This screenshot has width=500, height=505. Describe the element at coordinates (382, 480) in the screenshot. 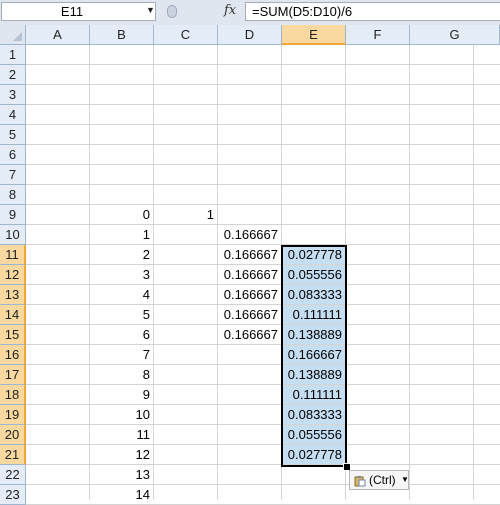

I see `paste-options-label: (Ctrl)` at that location.